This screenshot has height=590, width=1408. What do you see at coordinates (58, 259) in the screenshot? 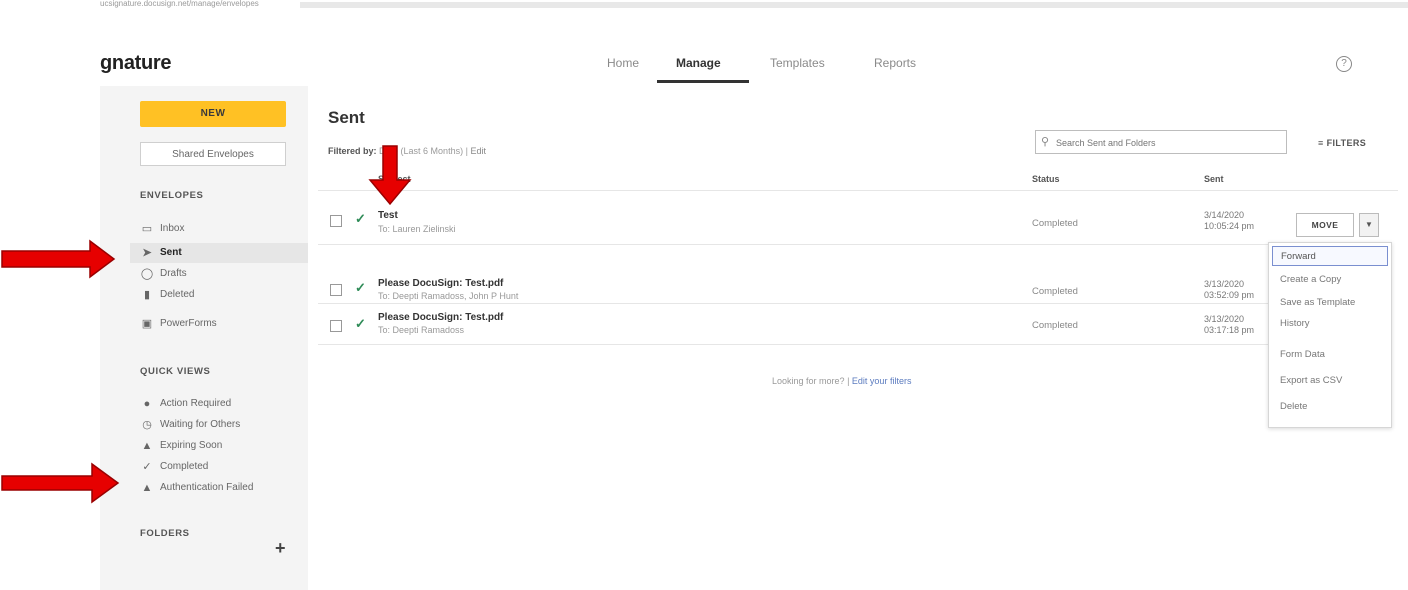
I see `red-arrow-sent` at bounding box center [58, 259].